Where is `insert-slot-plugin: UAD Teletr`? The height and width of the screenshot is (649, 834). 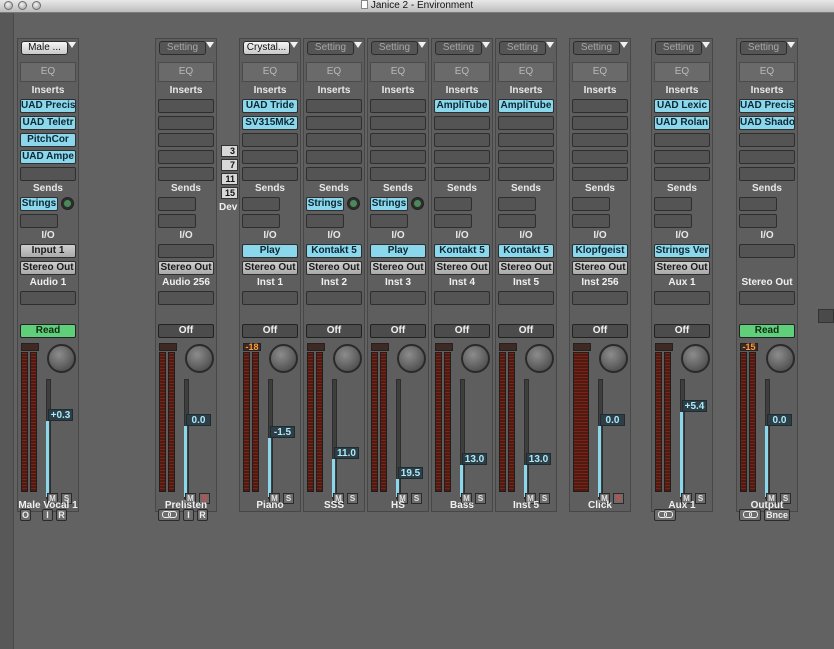
insert-slot-plugin: UAD Teletr is located at coordinates (48, 123).